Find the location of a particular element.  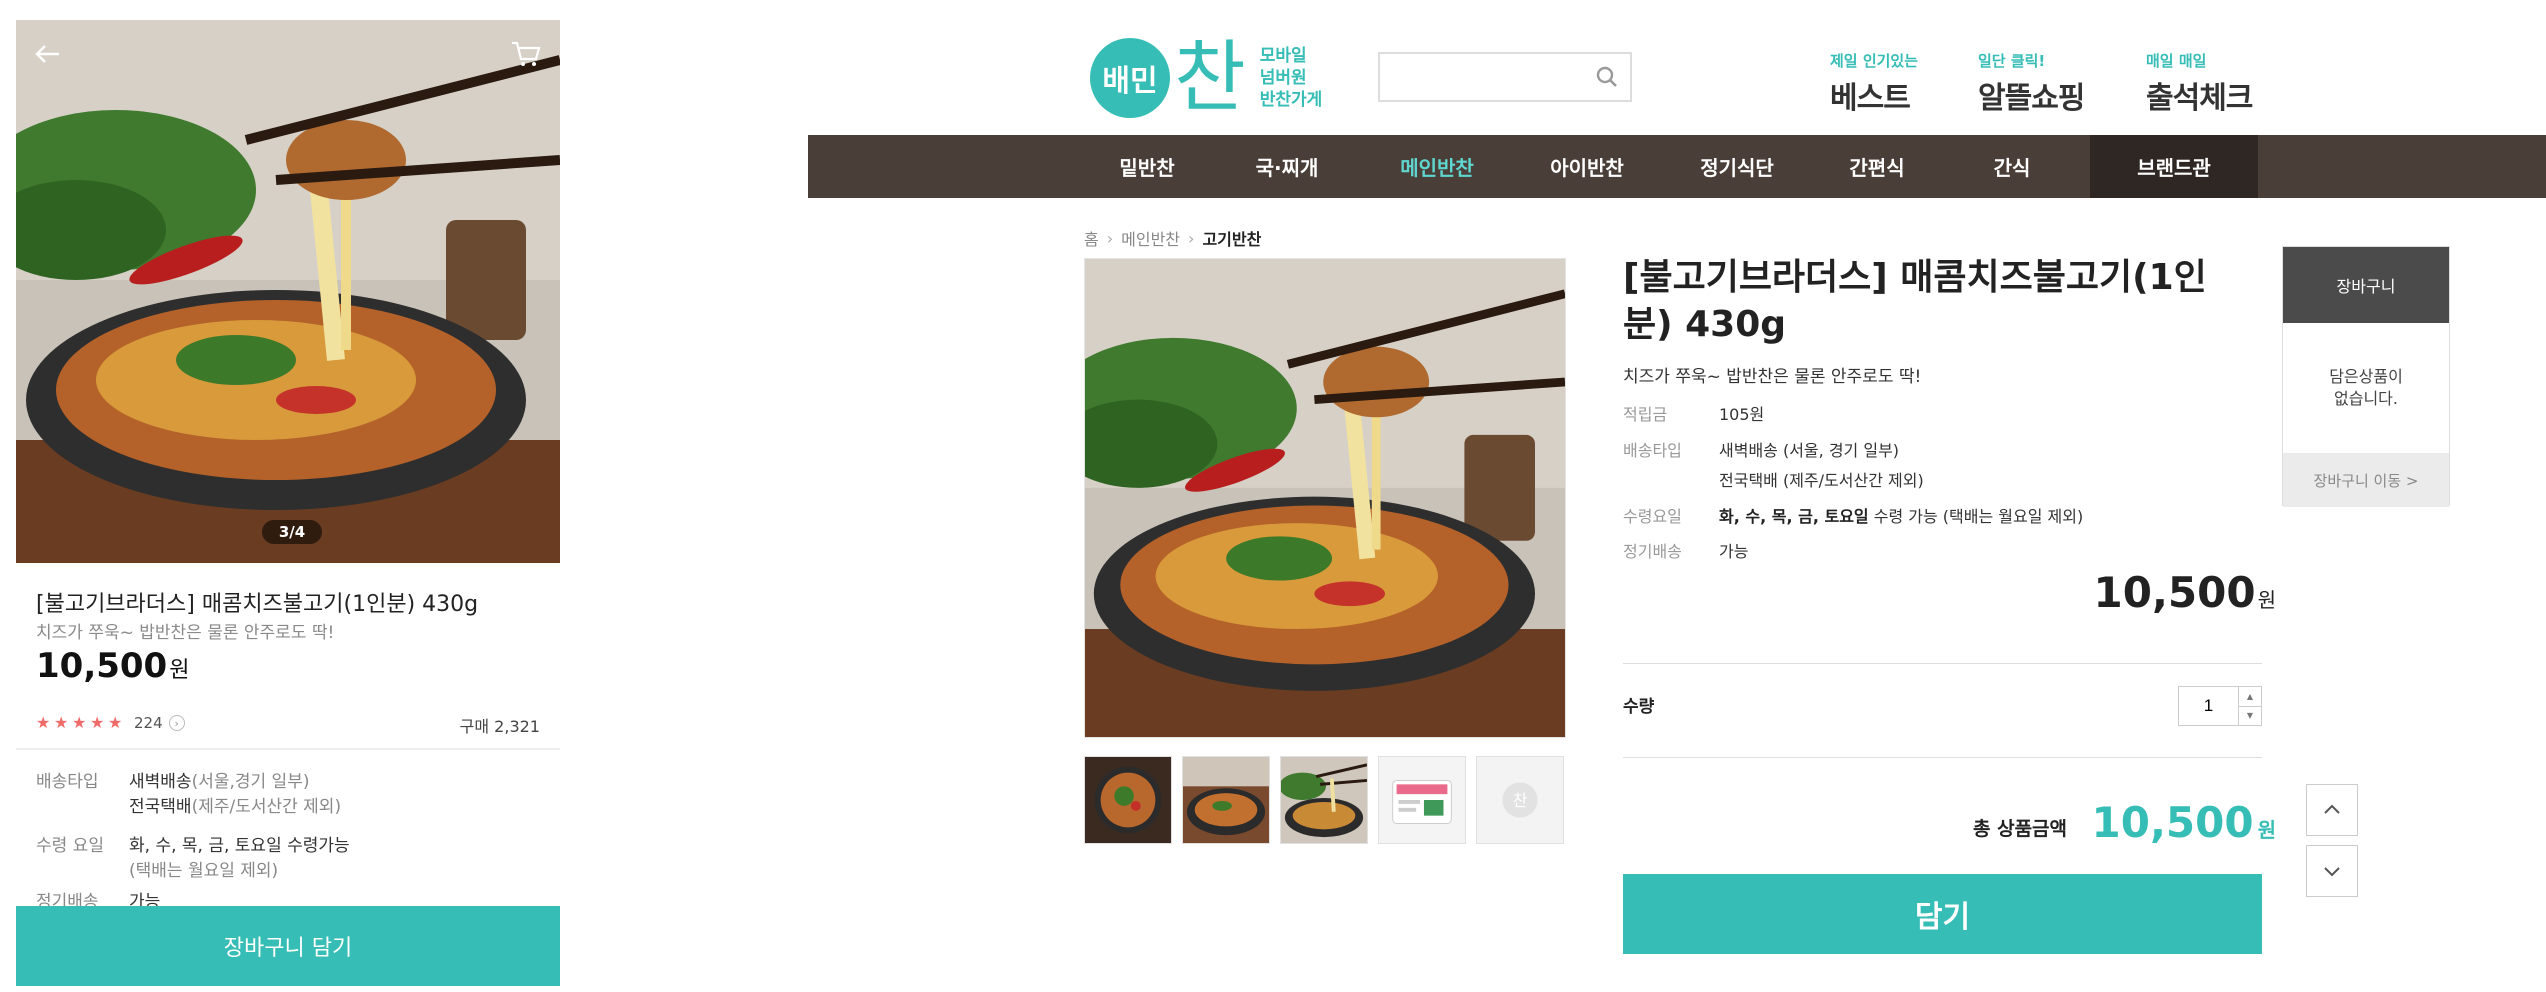

review-count: 224 is located at coordinates (148, 723).